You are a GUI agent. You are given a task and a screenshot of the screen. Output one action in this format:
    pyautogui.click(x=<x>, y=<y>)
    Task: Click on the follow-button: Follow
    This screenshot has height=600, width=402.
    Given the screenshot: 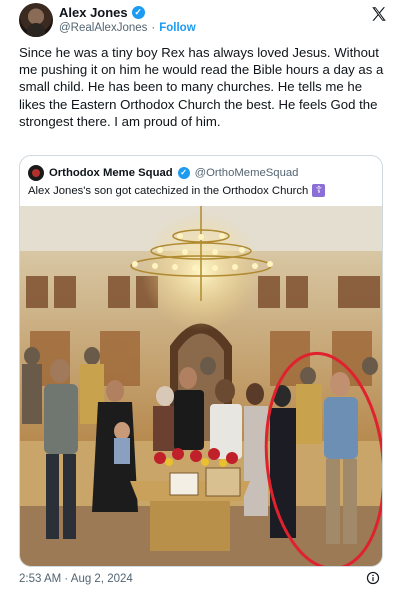 What is the action you would take?
    pyautogui.click(x=177, y=28)
    